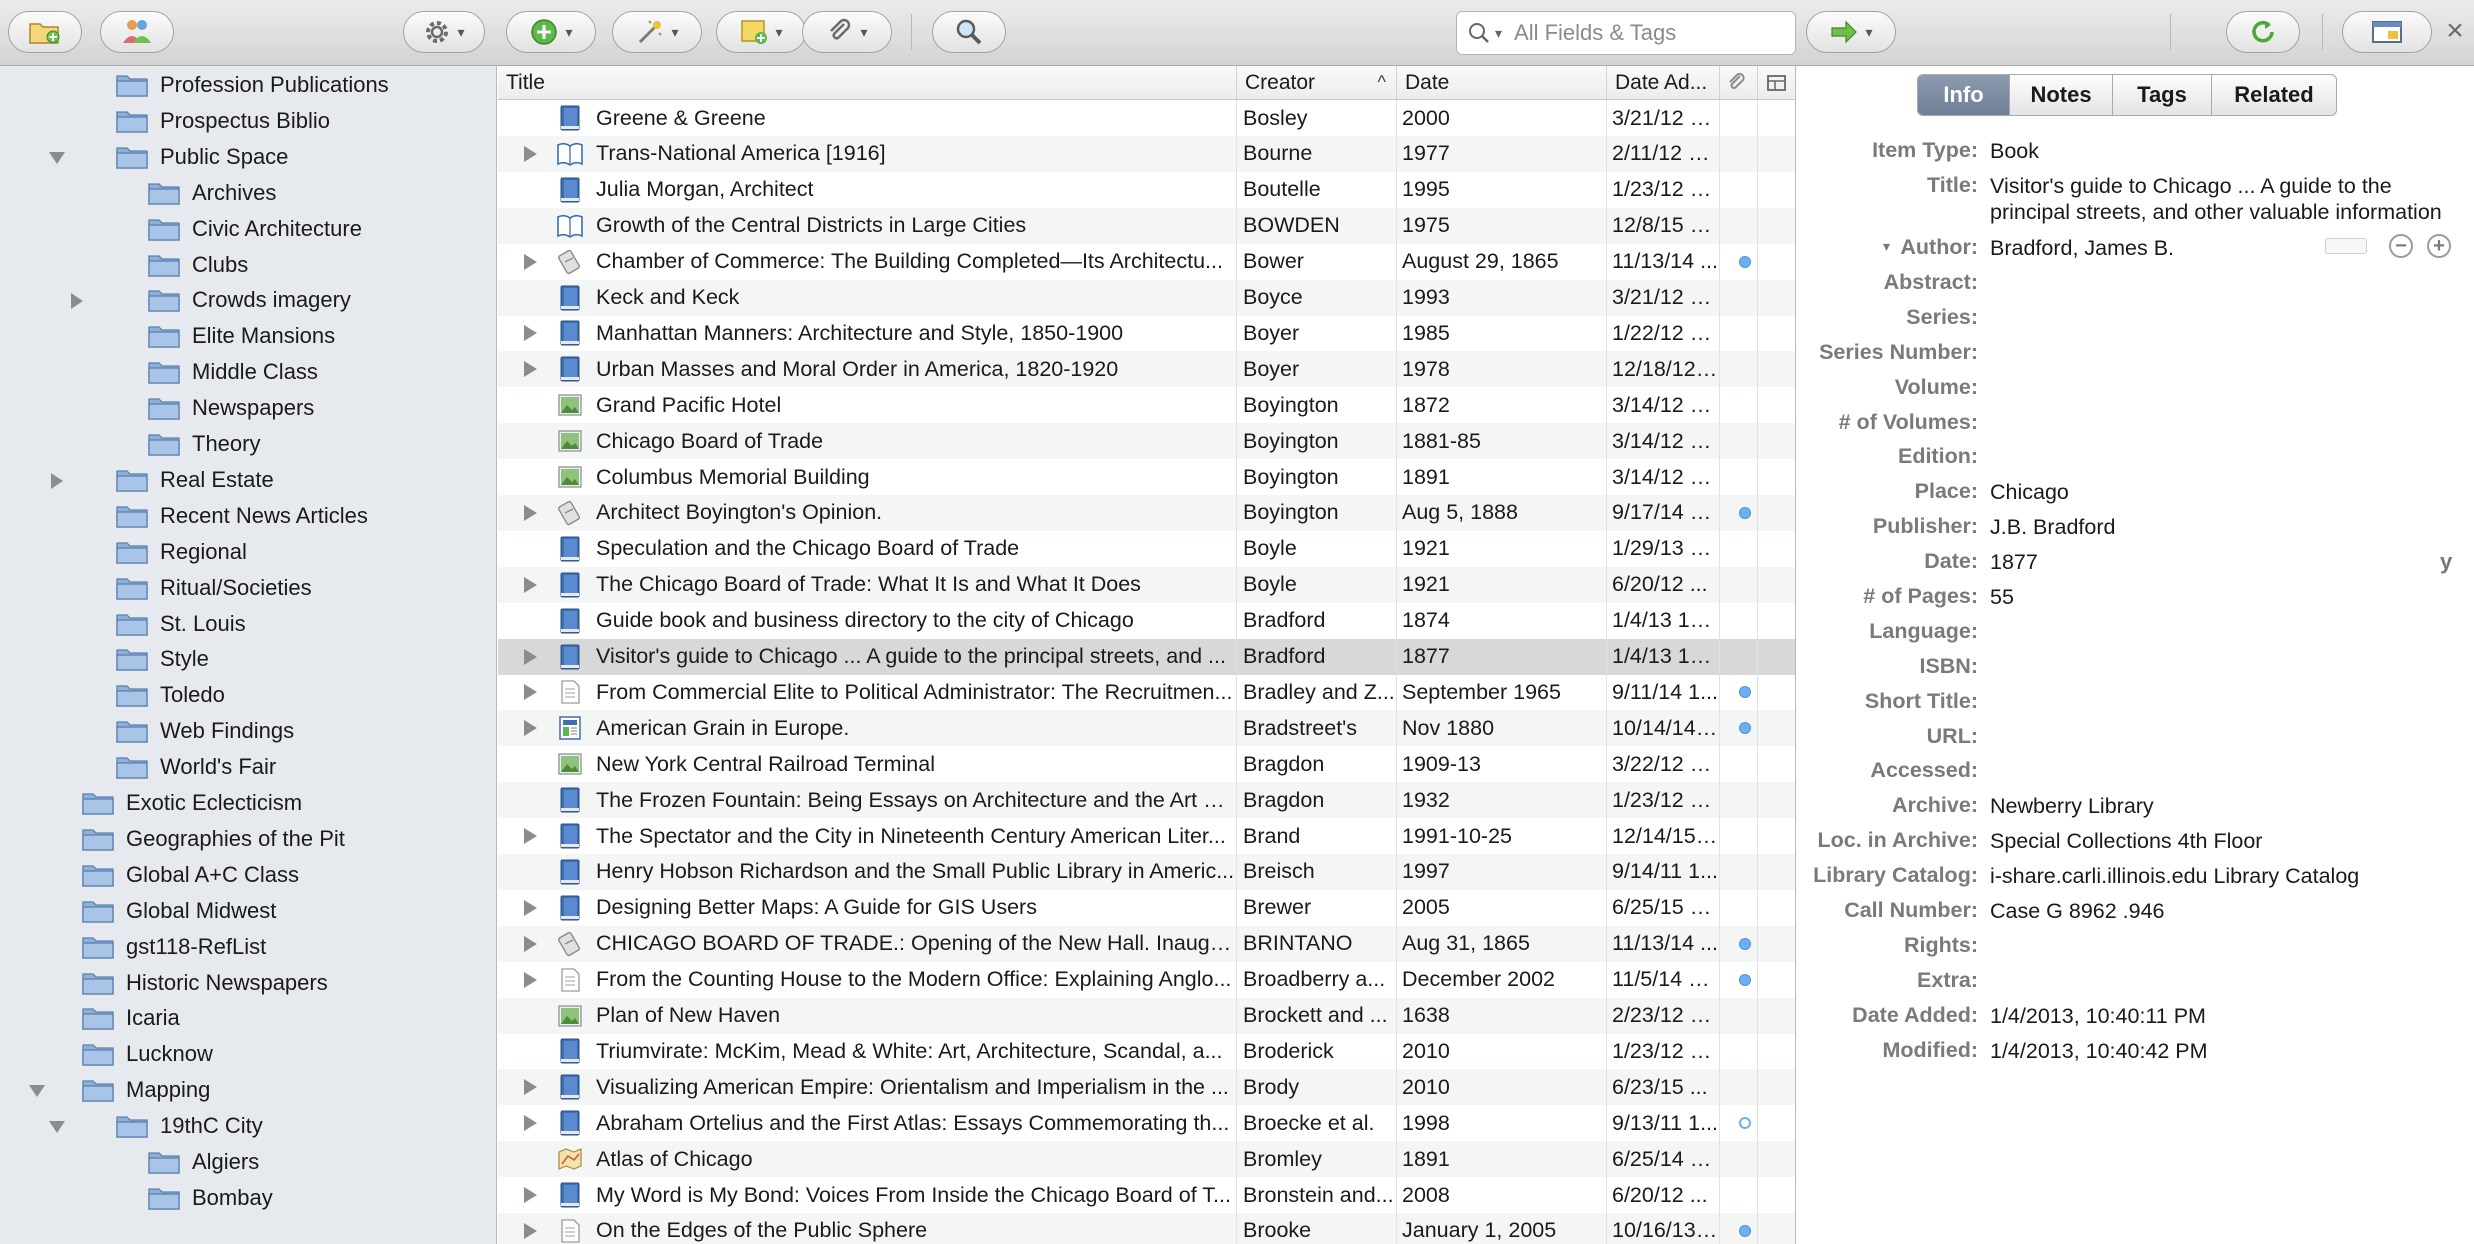 The width and height of the screenshot is (2474, 1244). Describe the element at coordinates (248, 409) in the screenshot. I see `collection-item: Newspapers` at that location.